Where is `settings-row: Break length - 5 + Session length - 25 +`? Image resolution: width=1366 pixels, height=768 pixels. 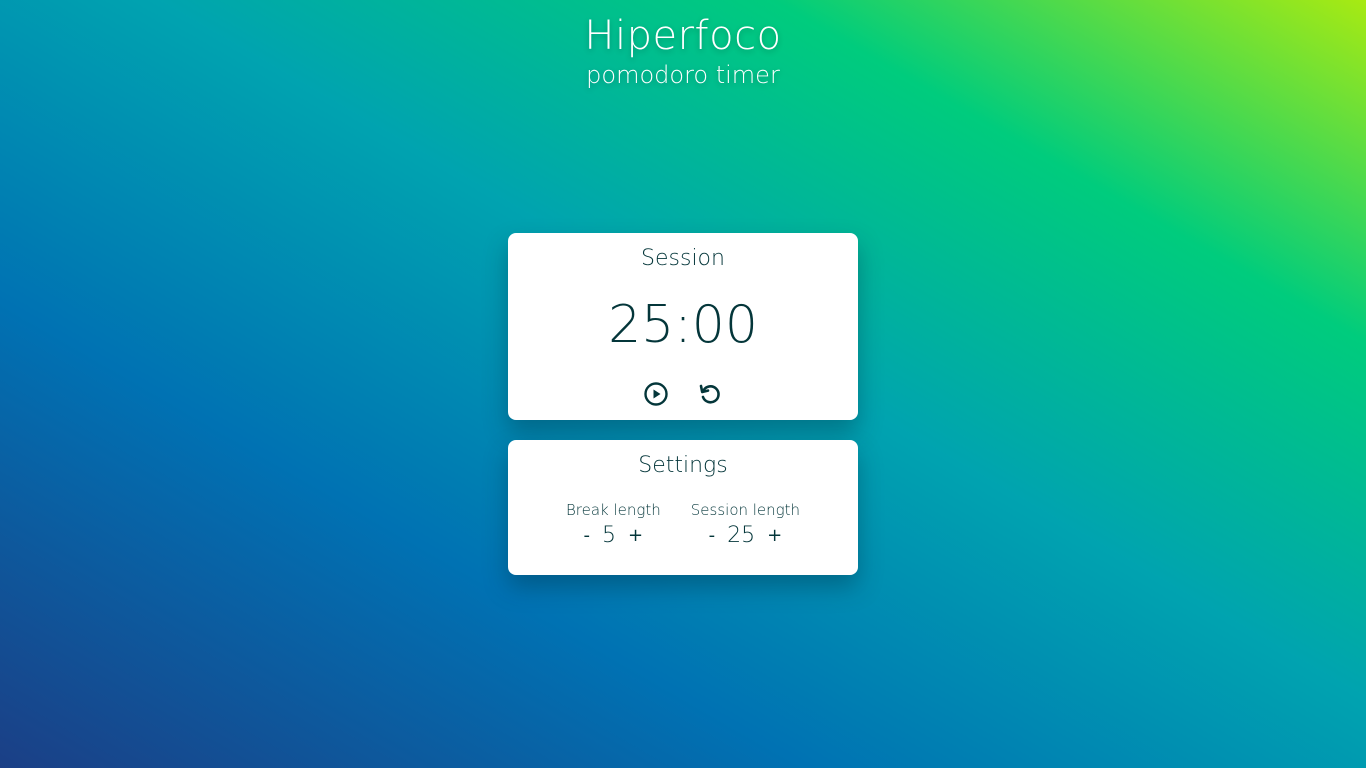
settings-row: Break length - 5 + Session length - 25 + is located at coordinates (683, 525).